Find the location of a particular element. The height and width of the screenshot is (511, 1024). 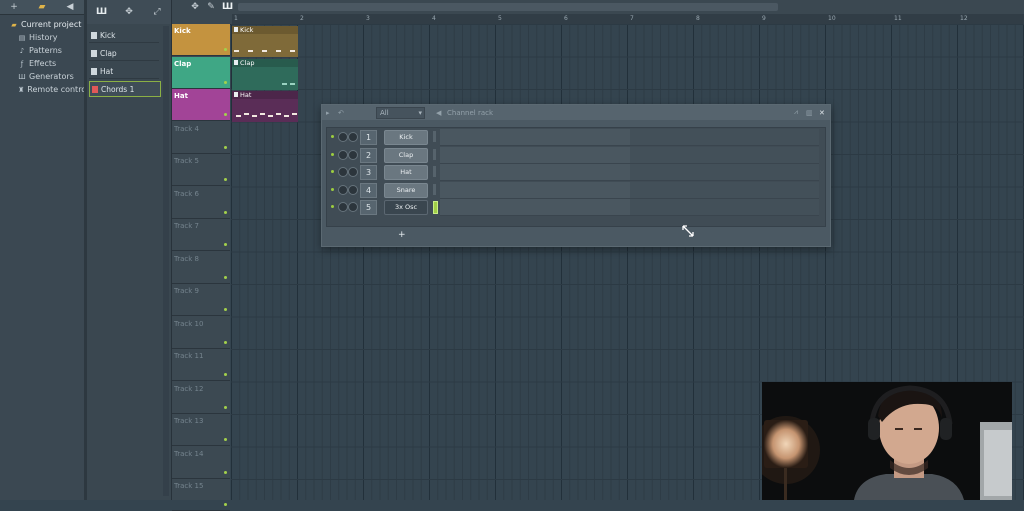

browser-item-label: Effects is located at coordinates (43, 63).